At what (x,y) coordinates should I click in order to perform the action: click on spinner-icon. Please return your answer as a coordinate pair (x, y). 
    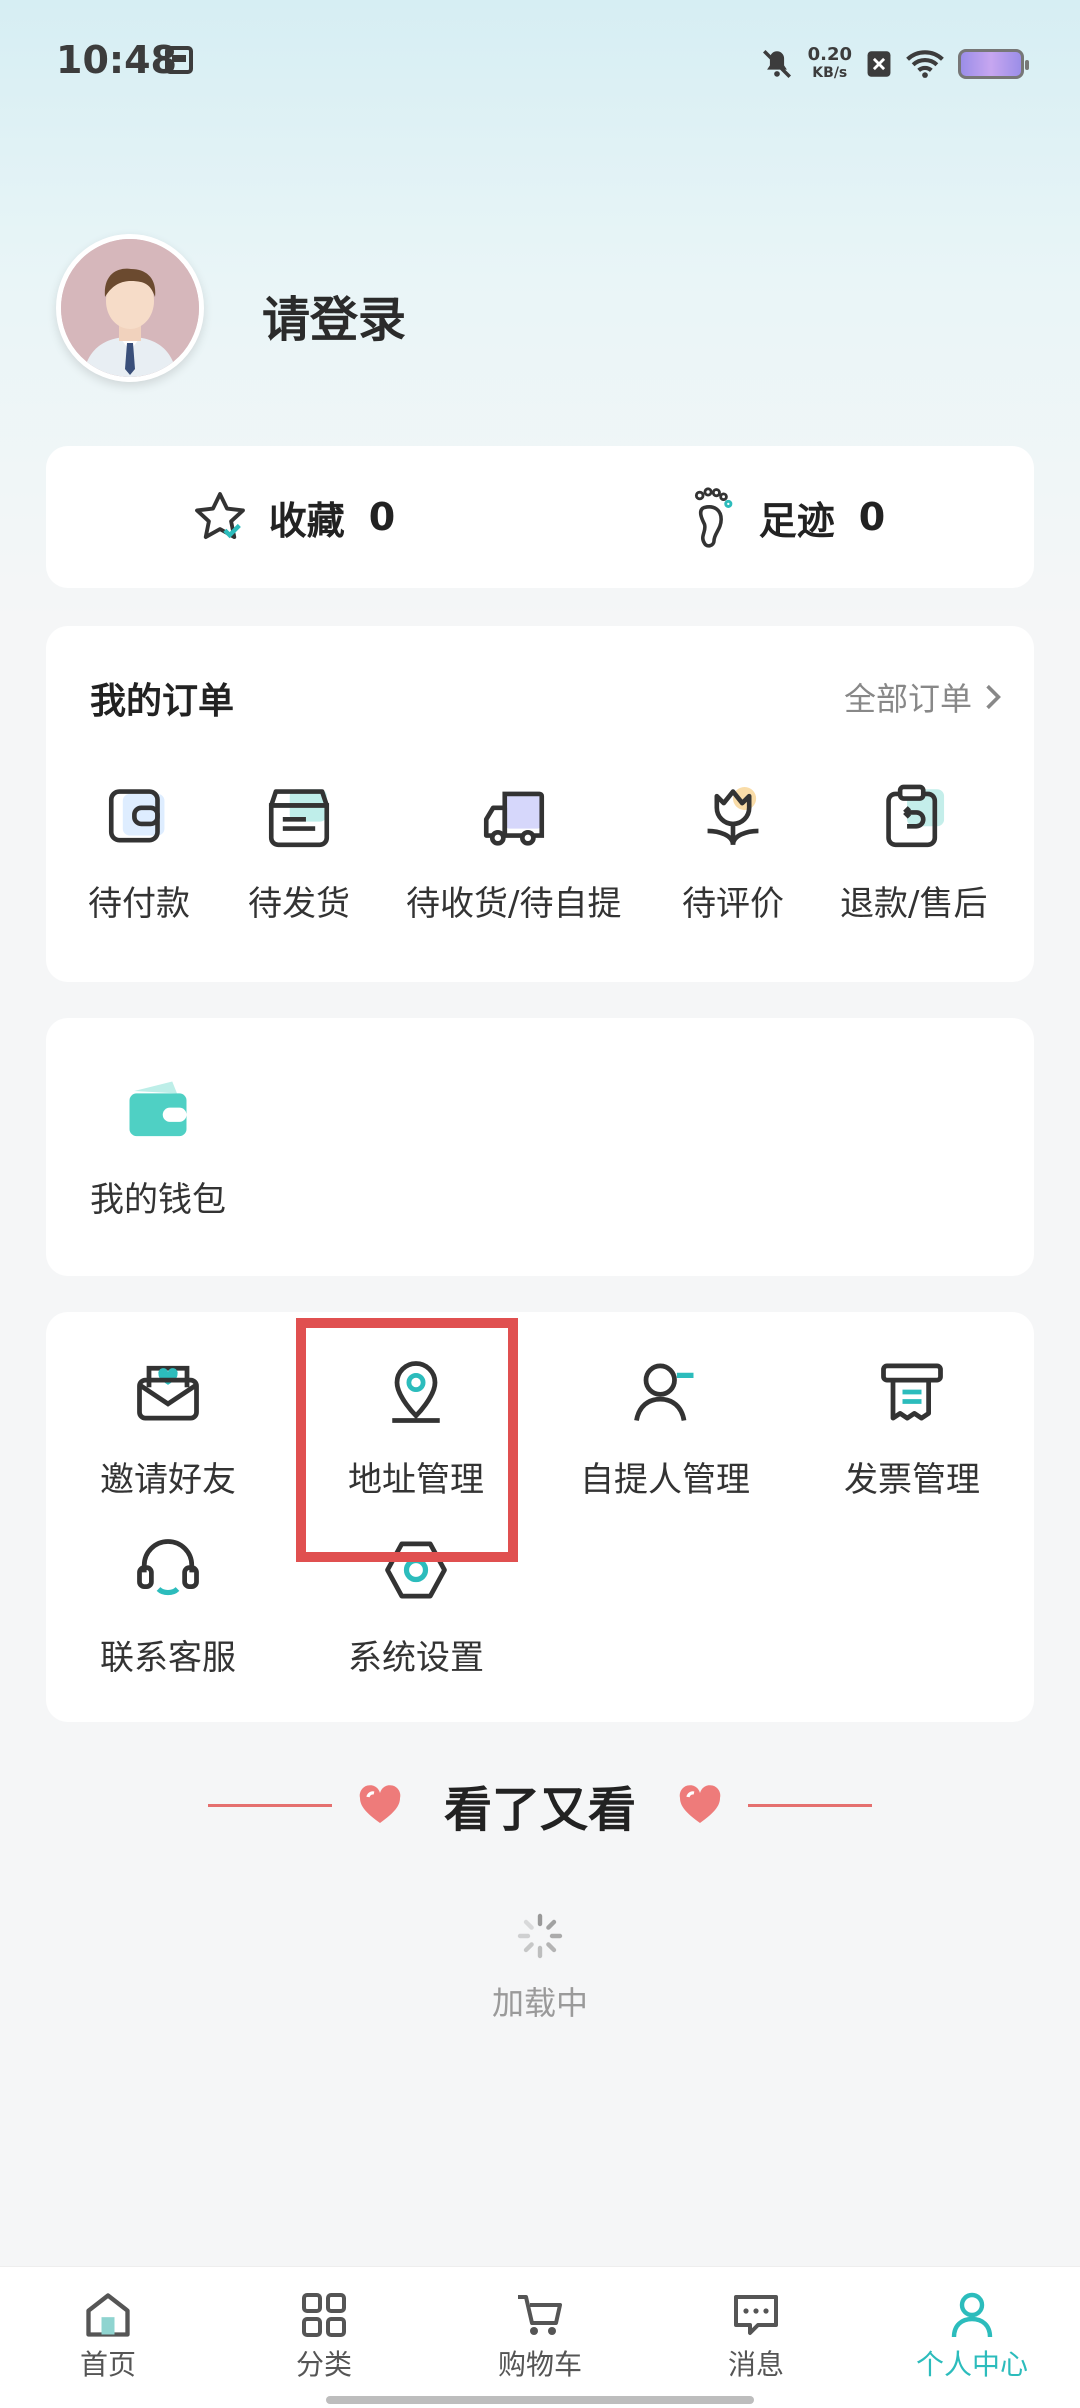
    Looking at the image, I should click on (540, 1936).